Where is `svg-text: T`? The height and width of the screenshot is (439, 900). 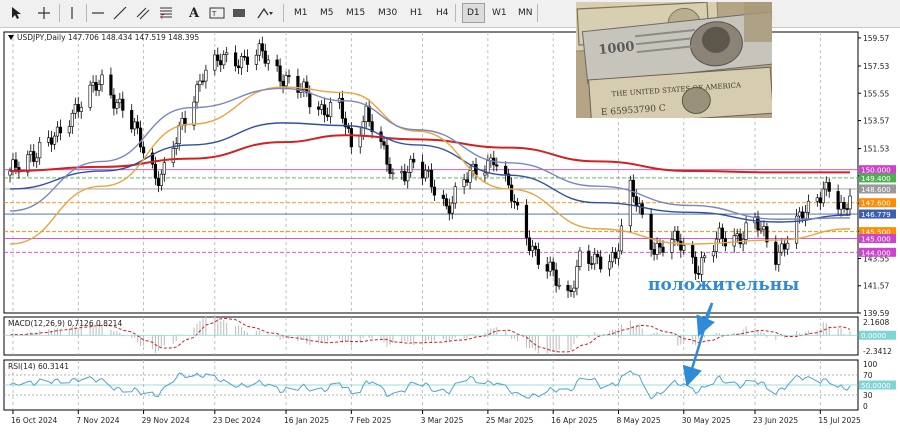 svg-text: T is located at coordinates (214, 14).